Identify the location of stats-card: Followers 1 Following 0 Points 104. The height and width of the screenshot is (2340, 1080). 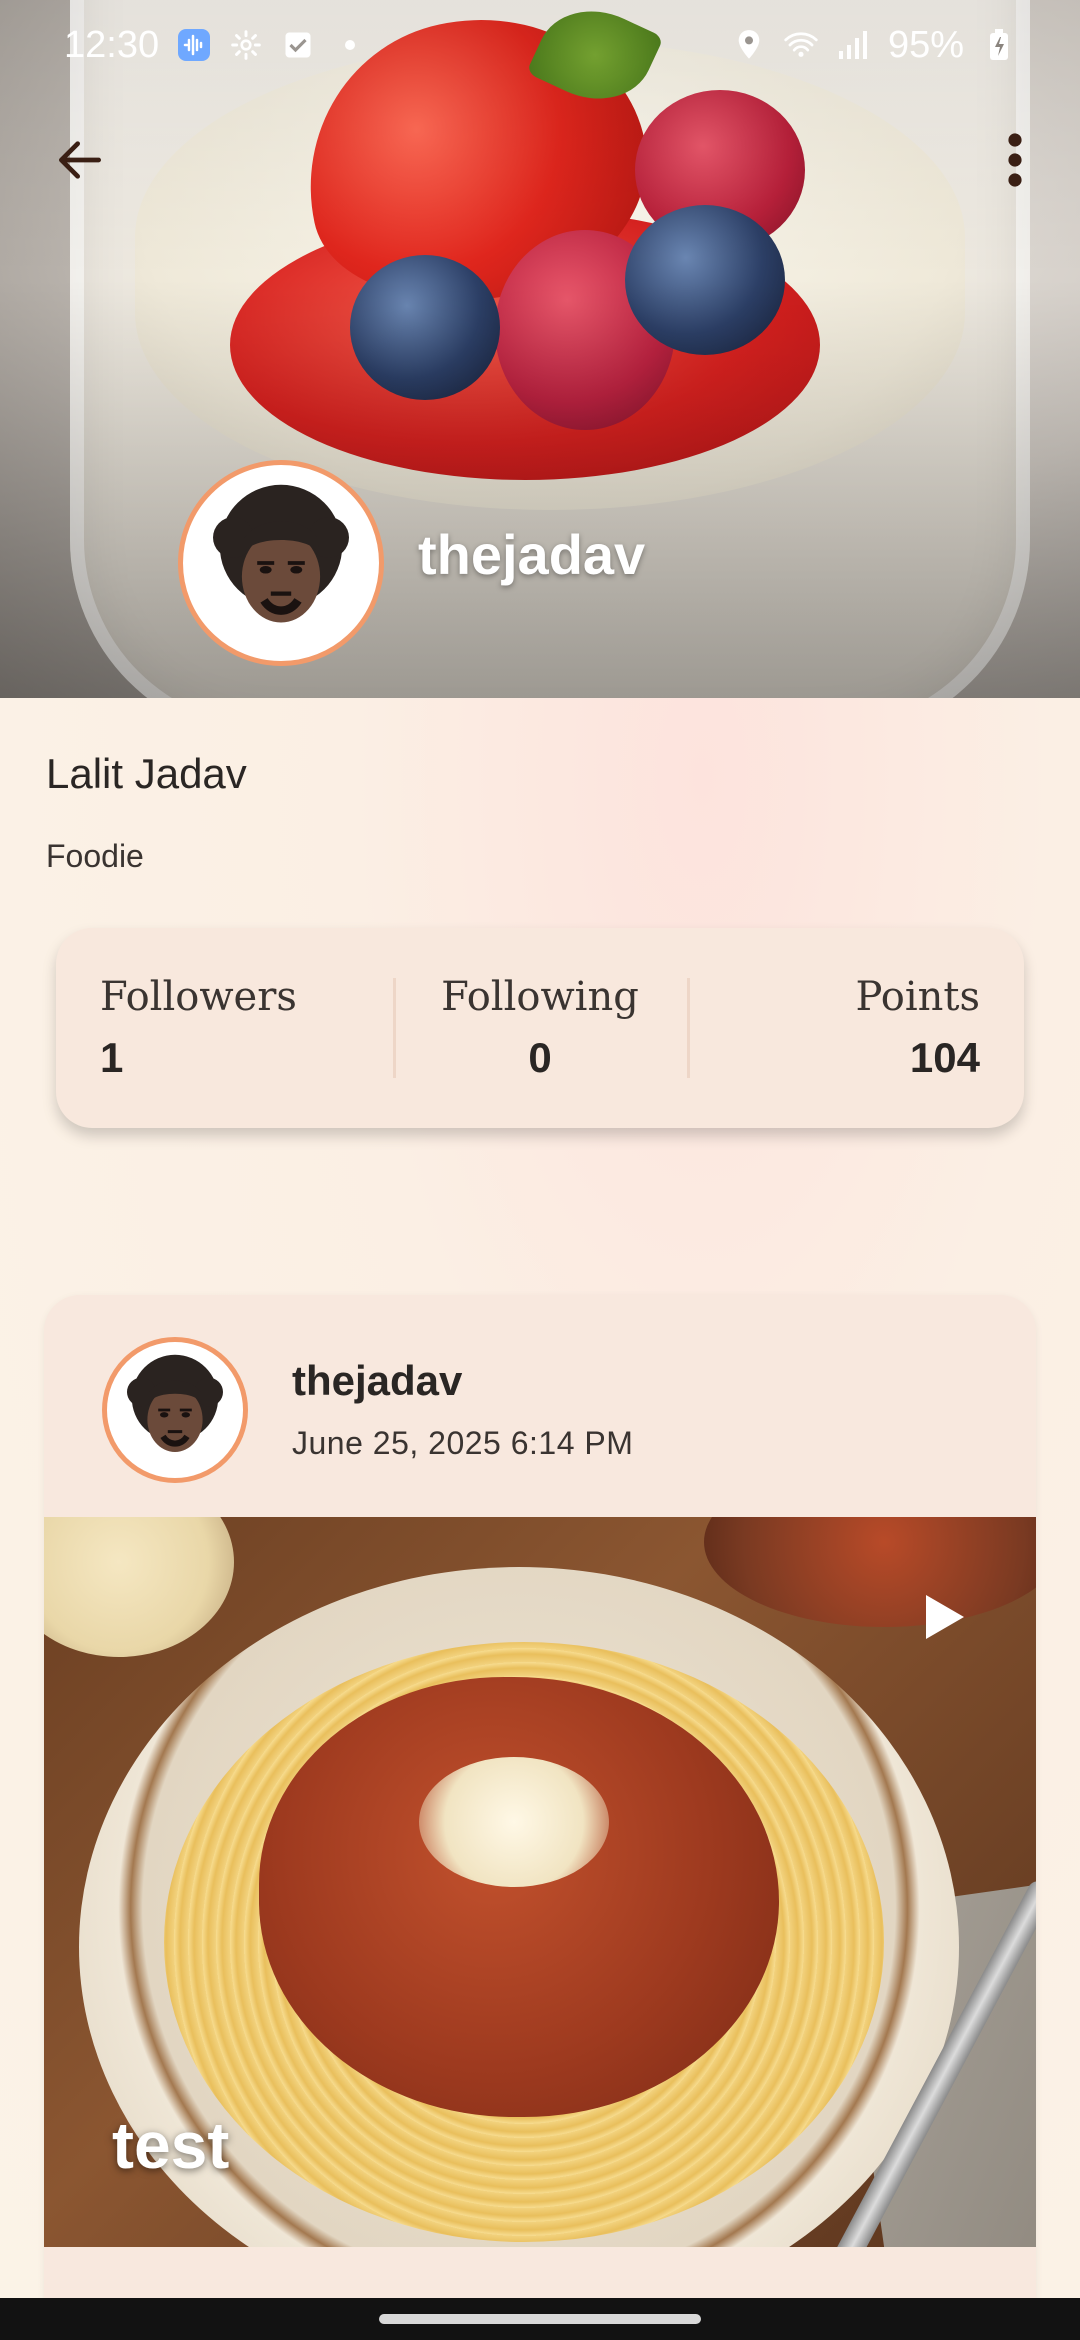
(540, 1028).